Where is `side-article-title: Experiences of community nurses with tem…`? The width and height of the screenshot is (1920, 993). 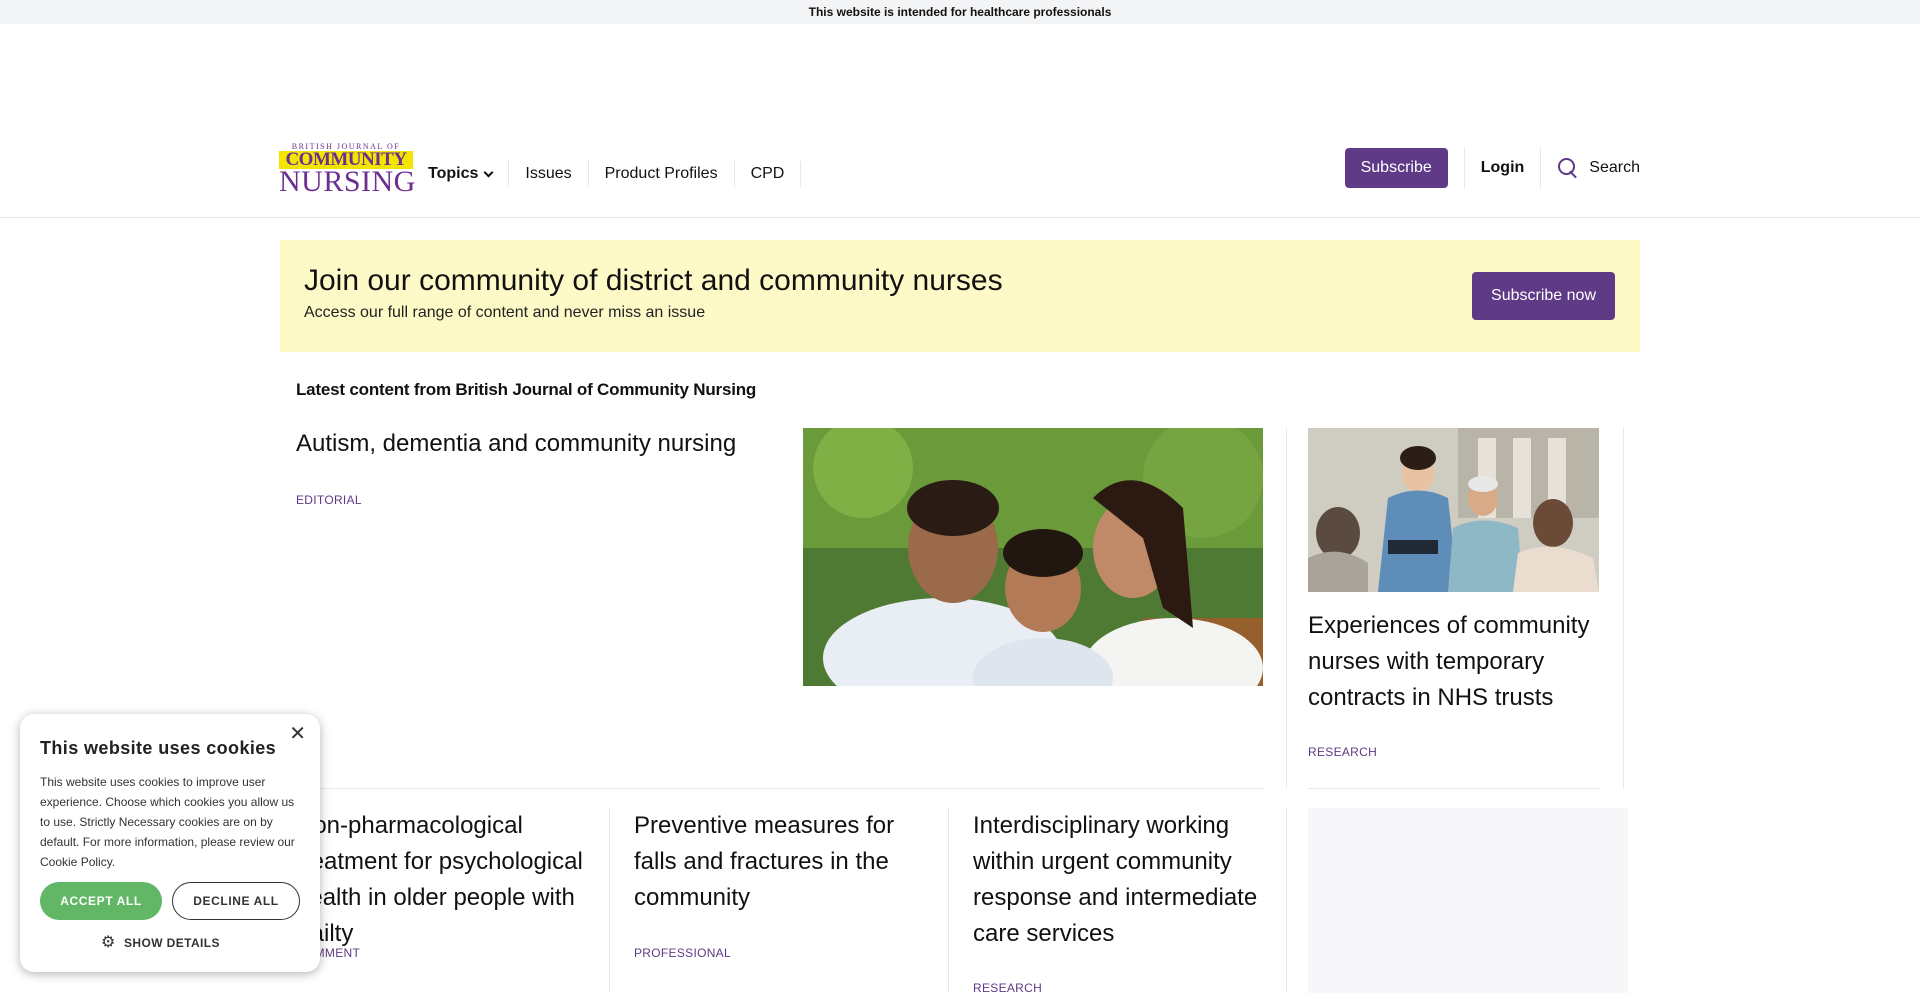 side-article-title: Experiences of community nurses with tem… is located at coordinates (1453, 662).